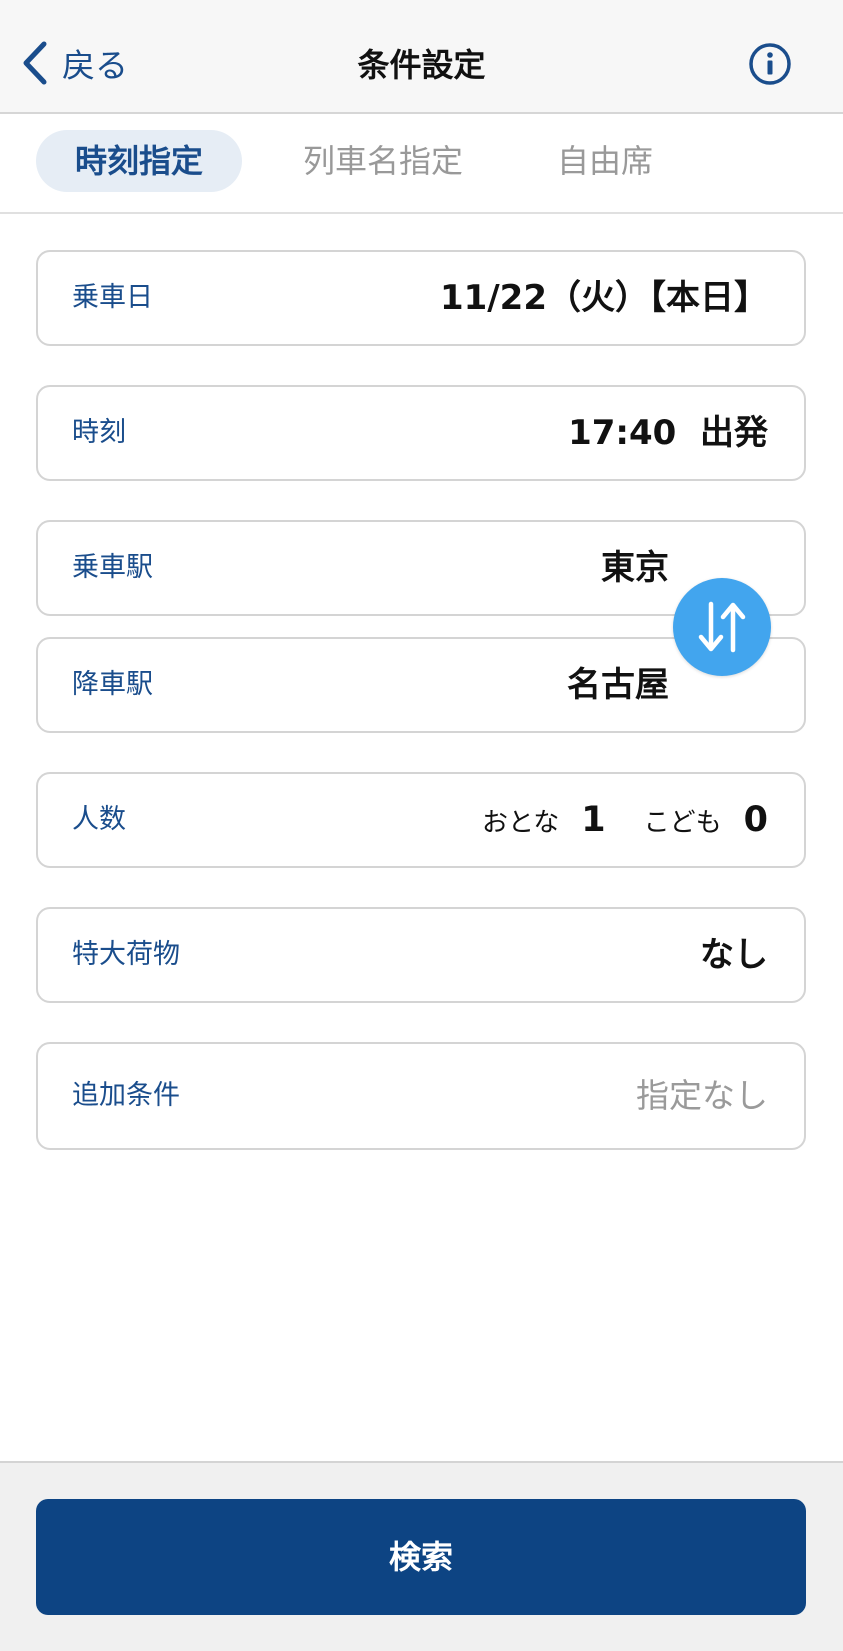  I want to click on departure-station-value: 東京, so click(635, 568).